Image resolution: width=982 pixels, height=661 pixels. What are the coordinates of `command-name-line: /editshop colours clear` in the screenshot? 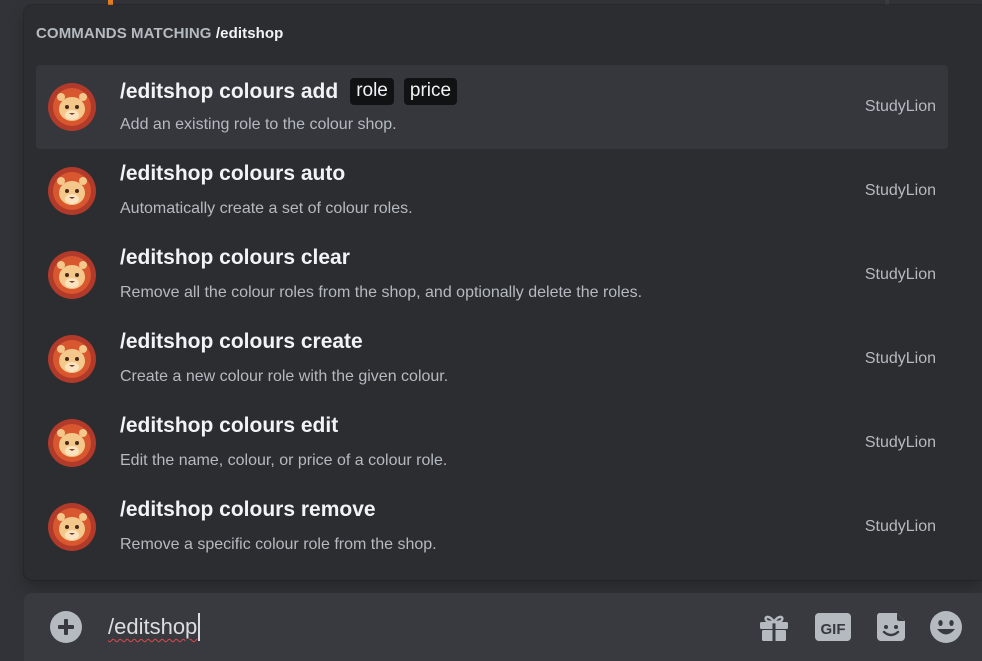 It's located at (235, 258).